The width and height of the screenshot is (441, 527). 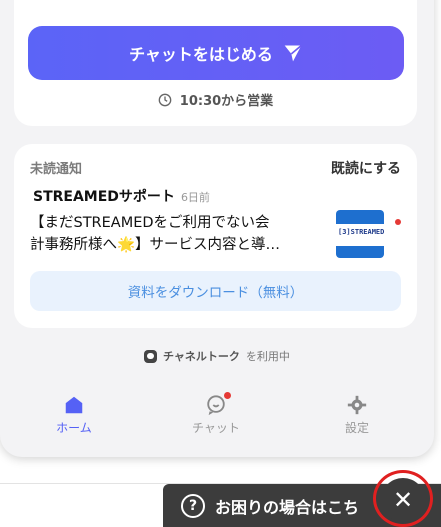 What do you see at coordinates (215, 291) in the screenshot?
I see `download-button: 資料をダウンロード（無料）` at bounding box center [215, 291].